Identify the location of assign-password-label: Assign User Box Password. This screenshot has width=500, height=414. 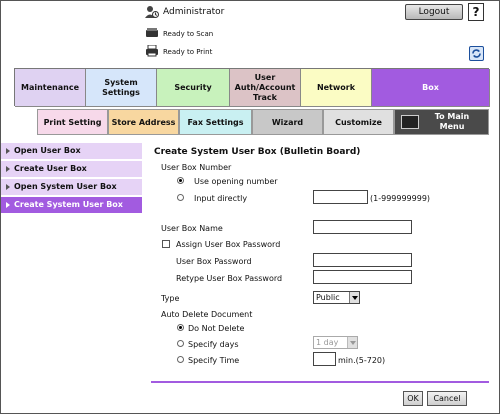
(228, 244).